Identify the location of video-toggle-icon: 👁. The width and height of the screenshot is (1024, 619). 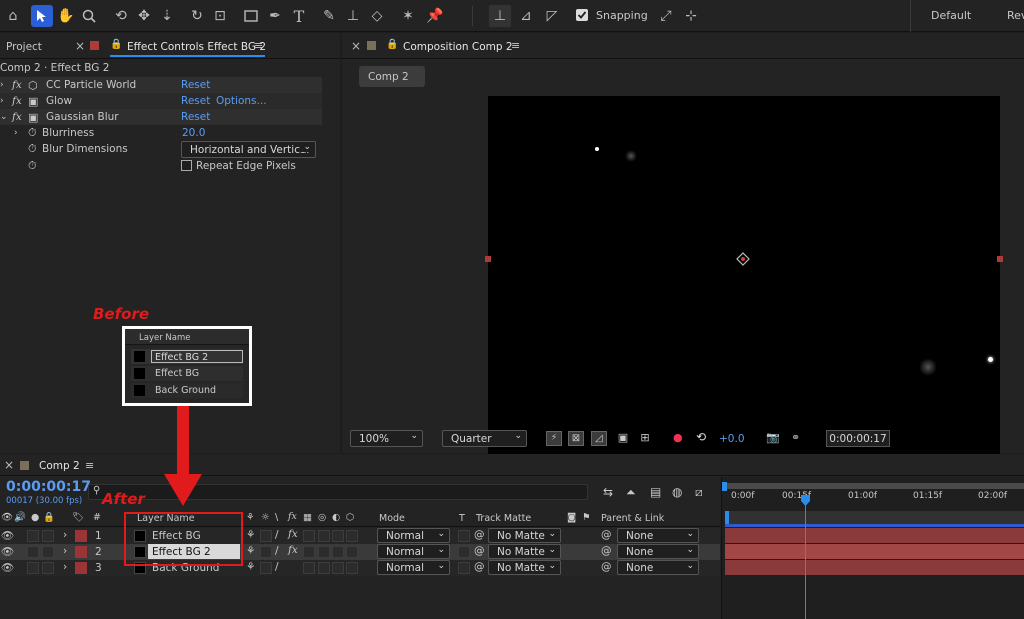
(7, 517).